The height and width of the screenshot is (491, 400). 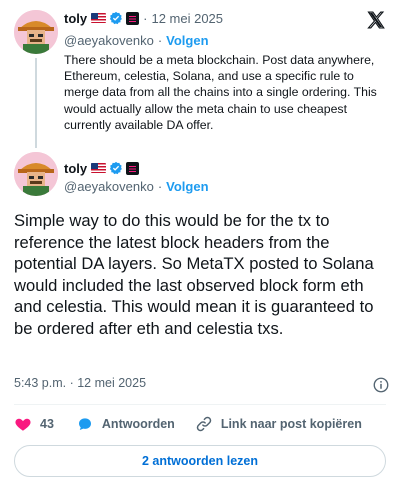 I want to click on parent-handle-row: @aeyakovenko · Volgen, so click(x=136, y=40).